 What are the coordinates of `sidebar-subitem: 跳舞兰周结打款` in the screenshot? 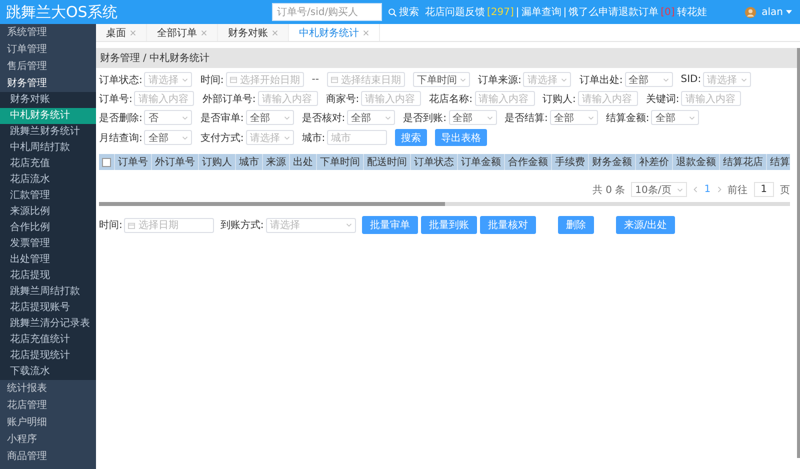 It's located at (48, 292).